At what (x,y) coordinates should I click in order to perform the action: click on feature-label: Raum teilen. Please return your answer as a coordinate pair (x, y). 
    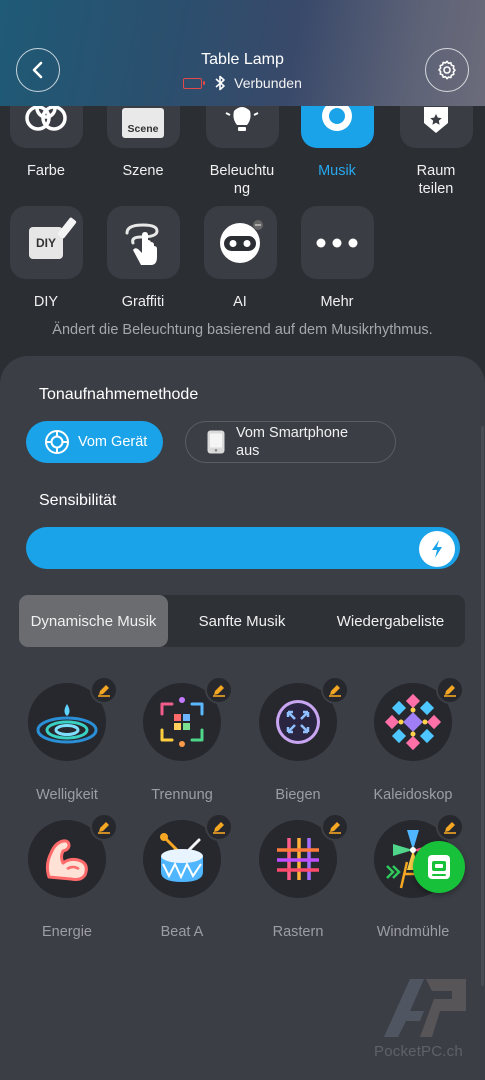
    Looking at the image, I should click on (435, 180).